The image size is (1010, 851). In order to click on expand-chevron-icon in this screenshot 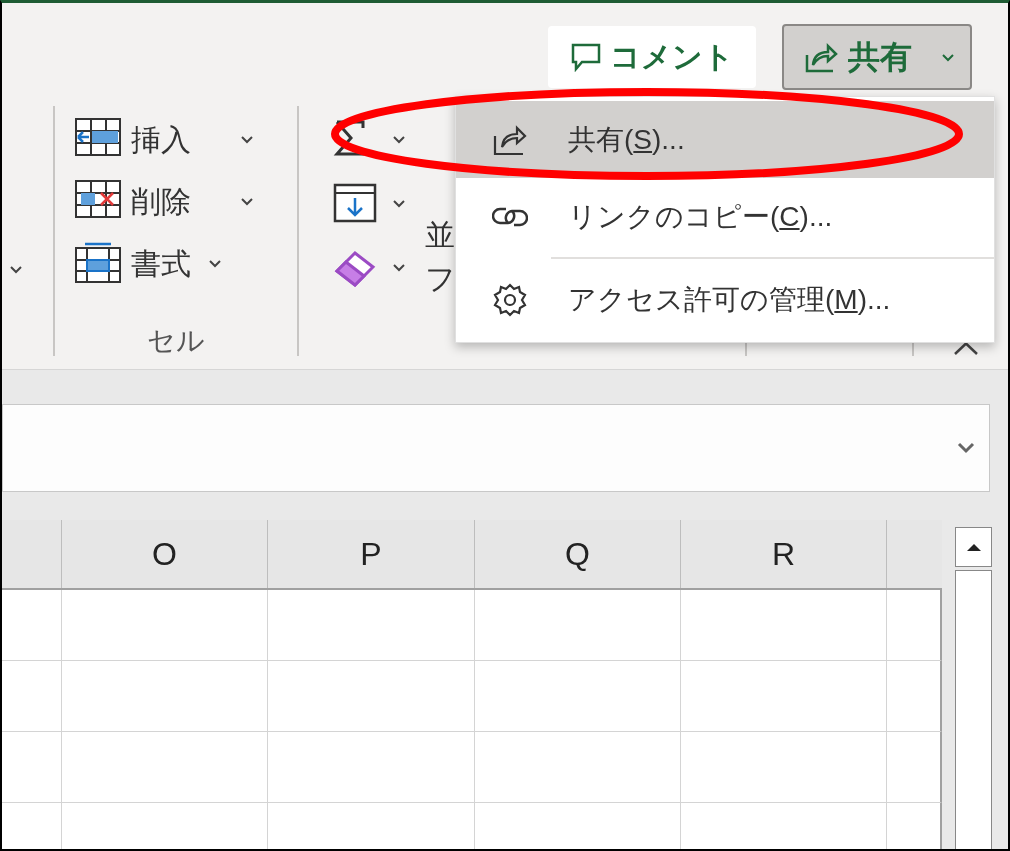, I will do `click(966, 448)`.